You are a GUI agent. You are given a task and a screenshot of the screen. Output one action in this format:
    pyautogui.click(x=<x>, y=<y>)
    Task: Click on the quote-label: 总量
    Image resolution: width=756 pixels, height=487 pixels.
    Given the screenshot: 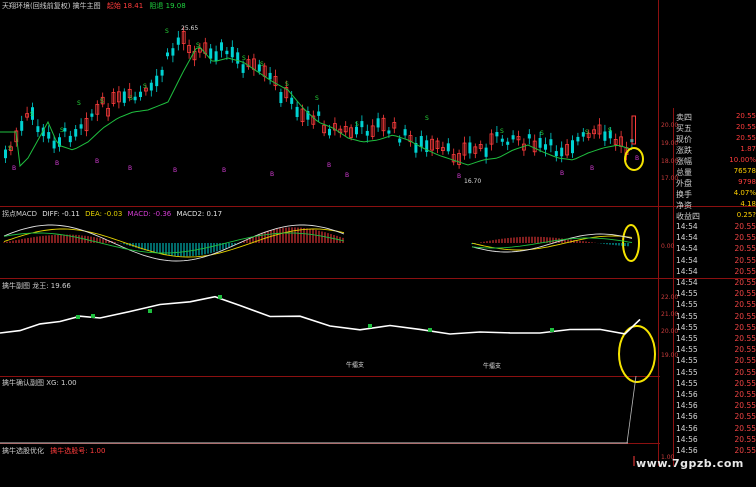 What is the action you would take?
    pyautogui.click(x=684, y=172)
    